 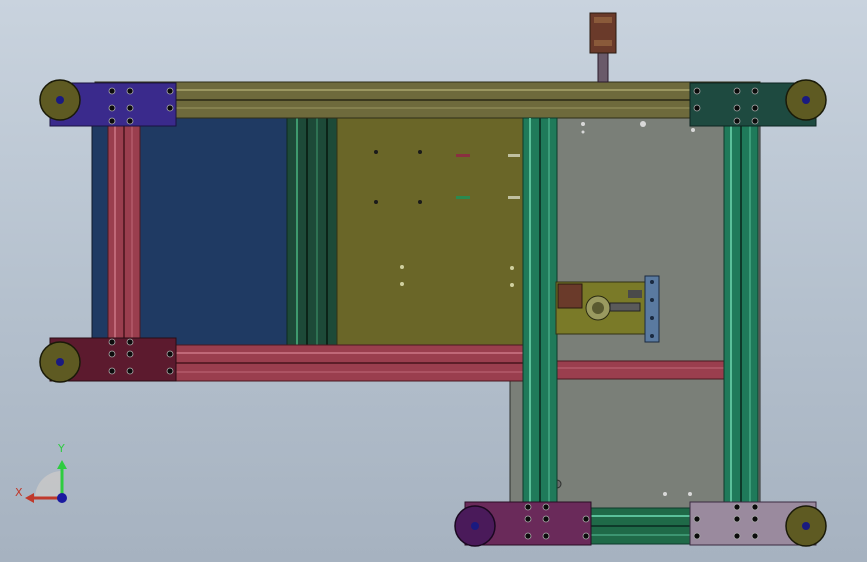 I want to click on wheel-top-right, so click(x=806, y=100).